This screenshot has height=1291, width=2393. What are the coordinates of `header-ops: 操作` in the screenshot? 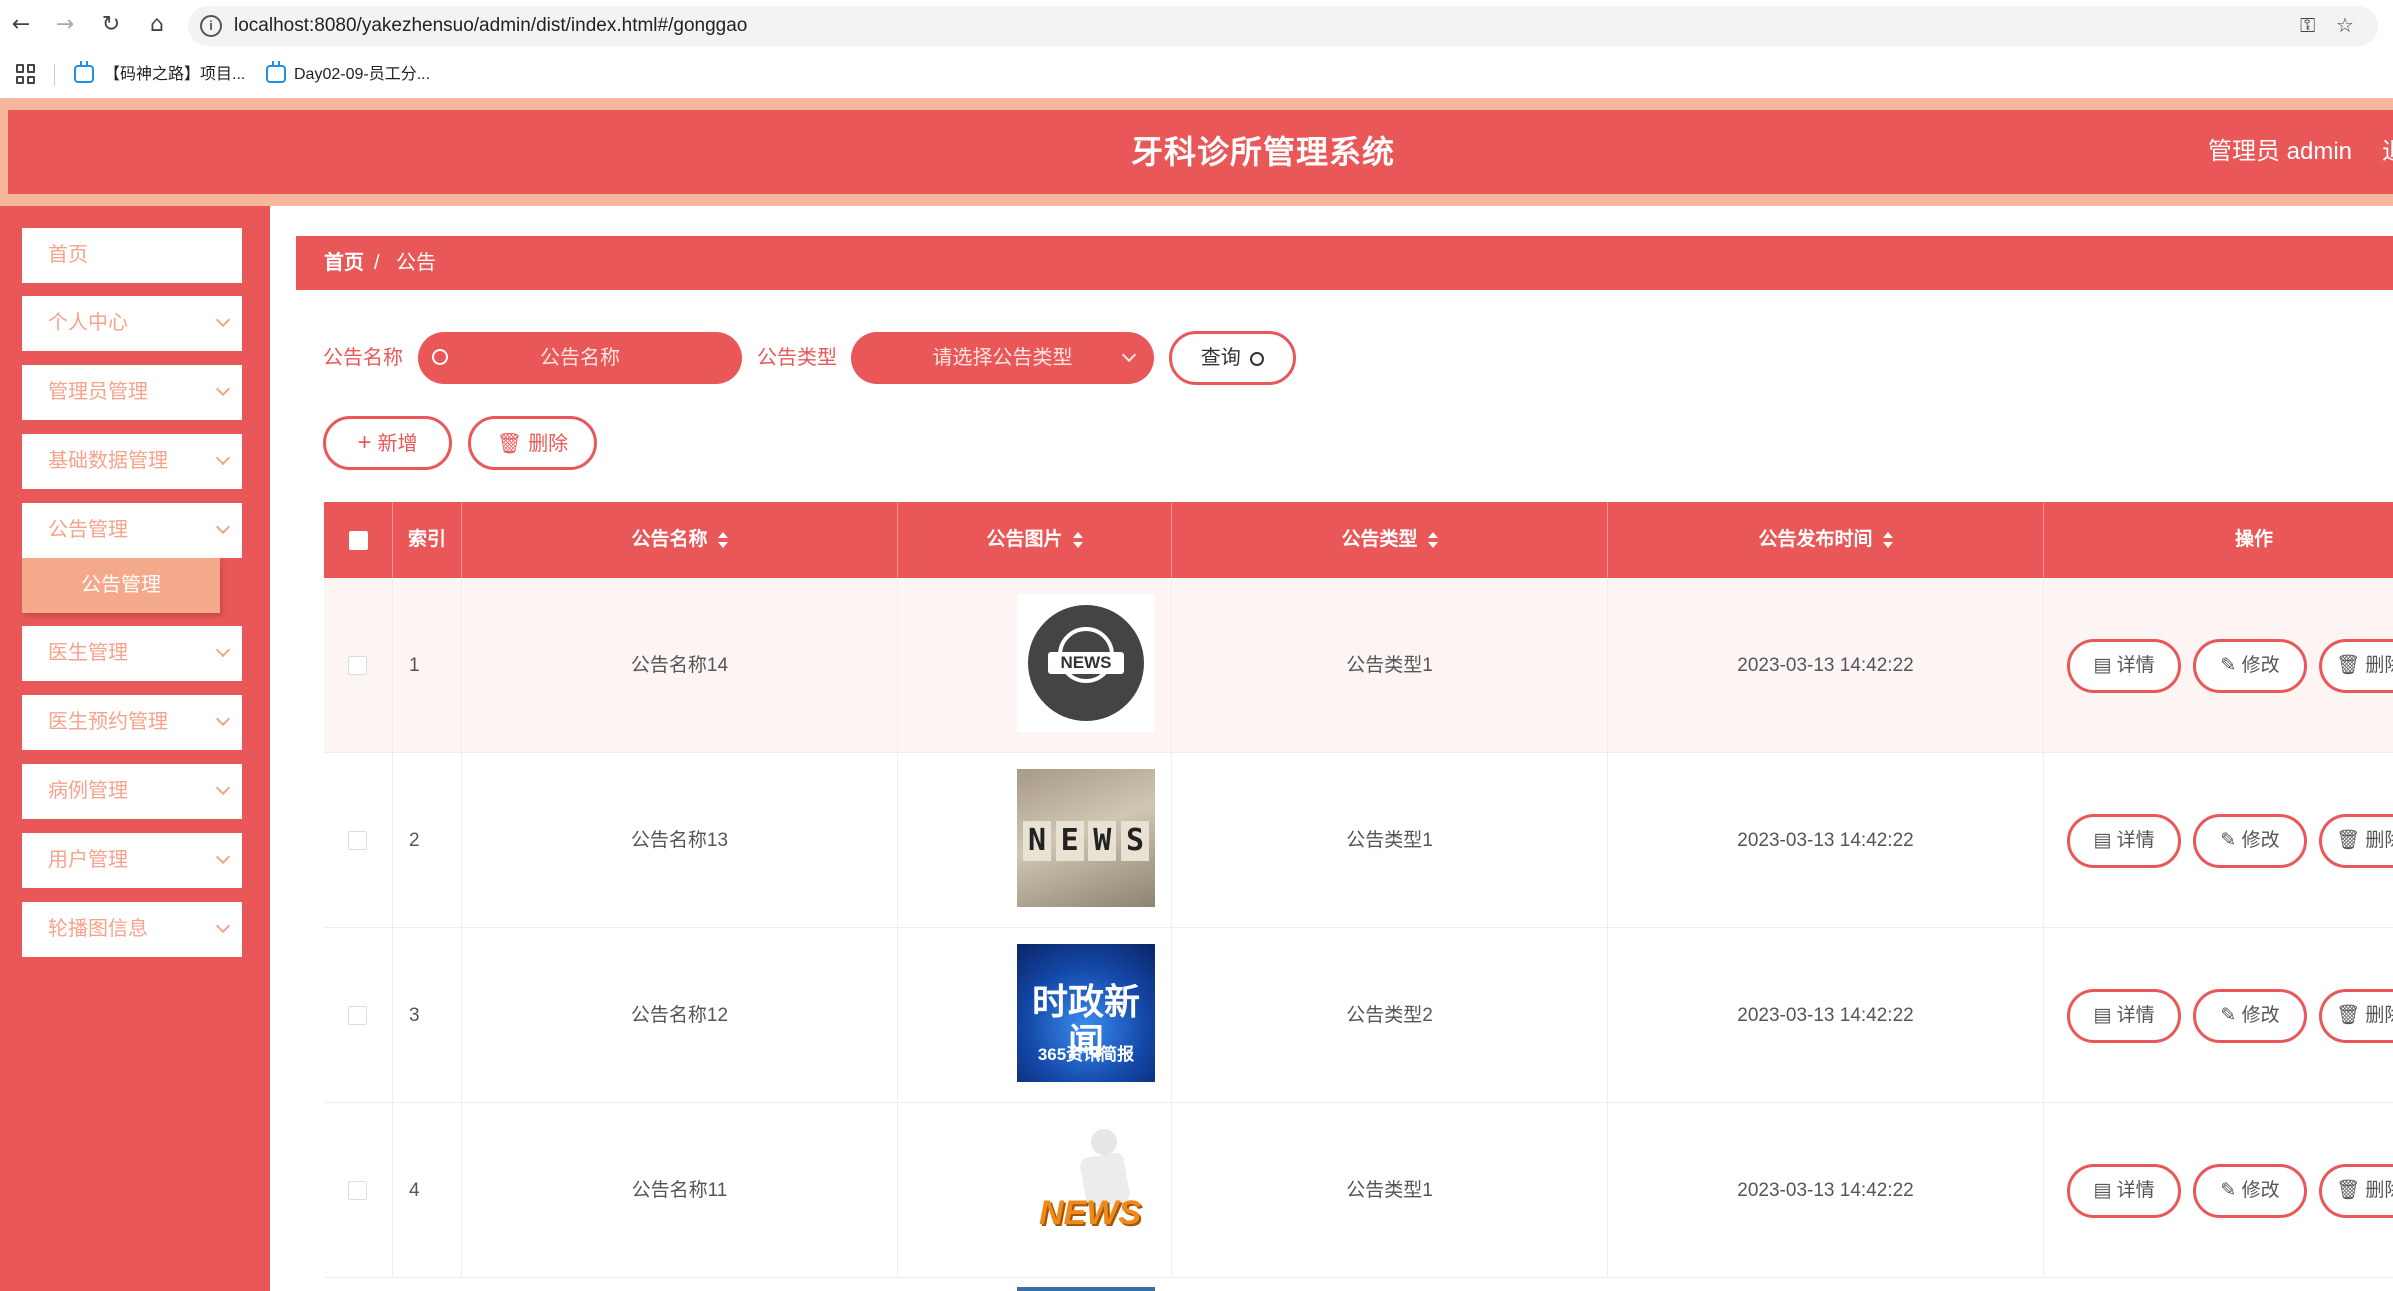 It's located at (2253, 539).